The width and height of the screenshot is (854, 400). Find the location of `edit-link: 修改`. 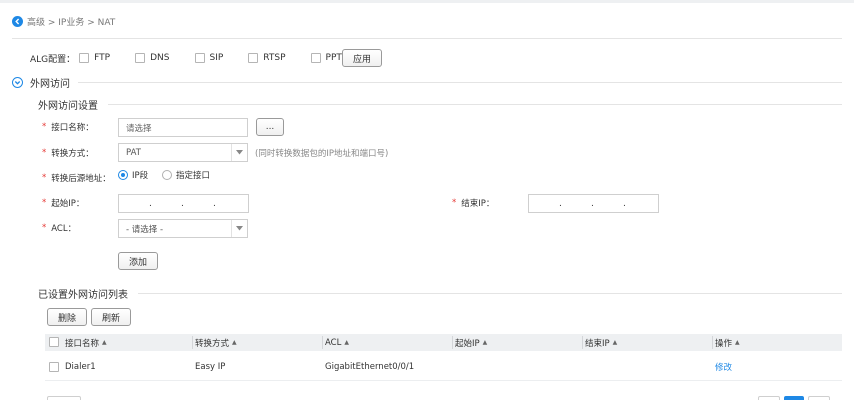

edit-link: 修改 is located at coordinates (723, 367).